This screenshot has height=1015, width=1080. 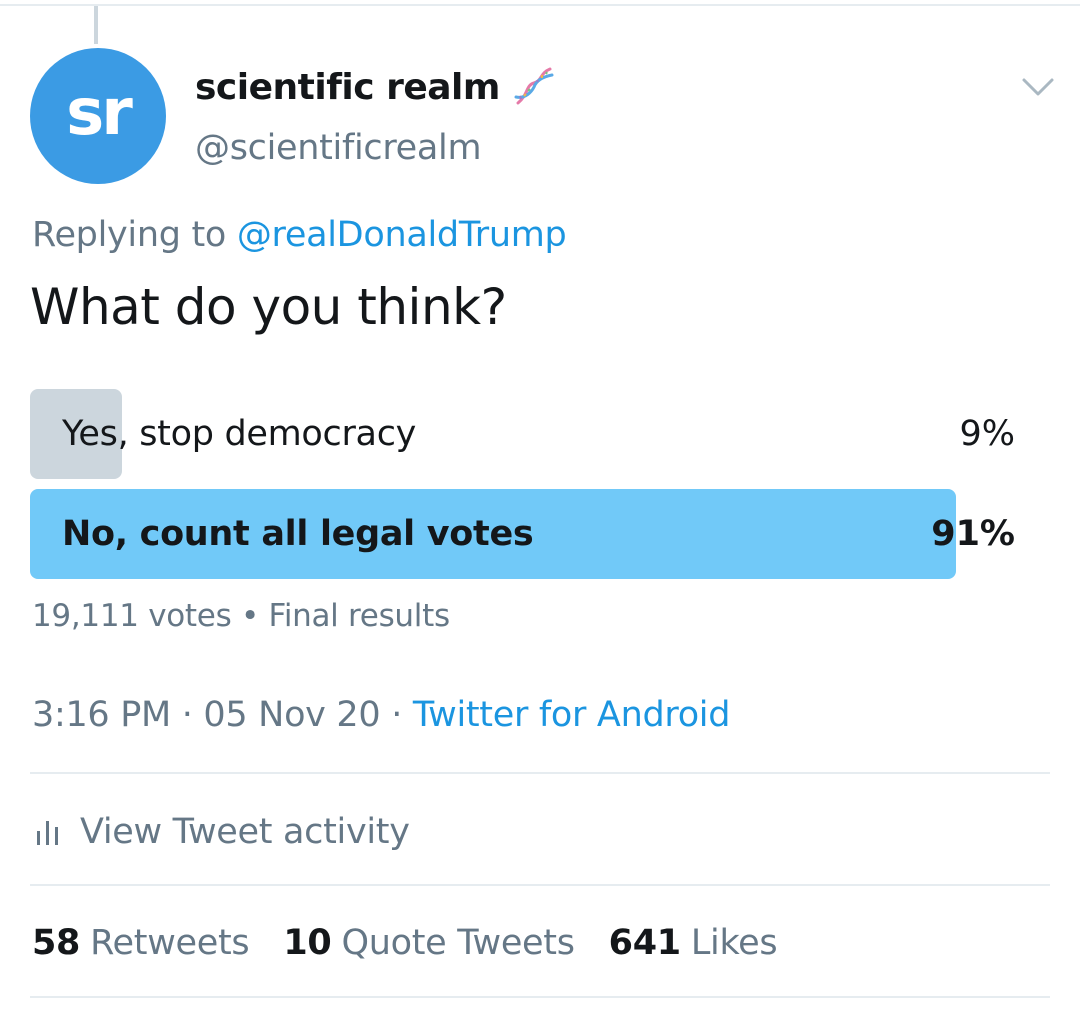 What do you see at coordinates (298, 534) in the screenshot?
I see `poll-option-label: No, count all legal votes` at bounding box center [298, 534].